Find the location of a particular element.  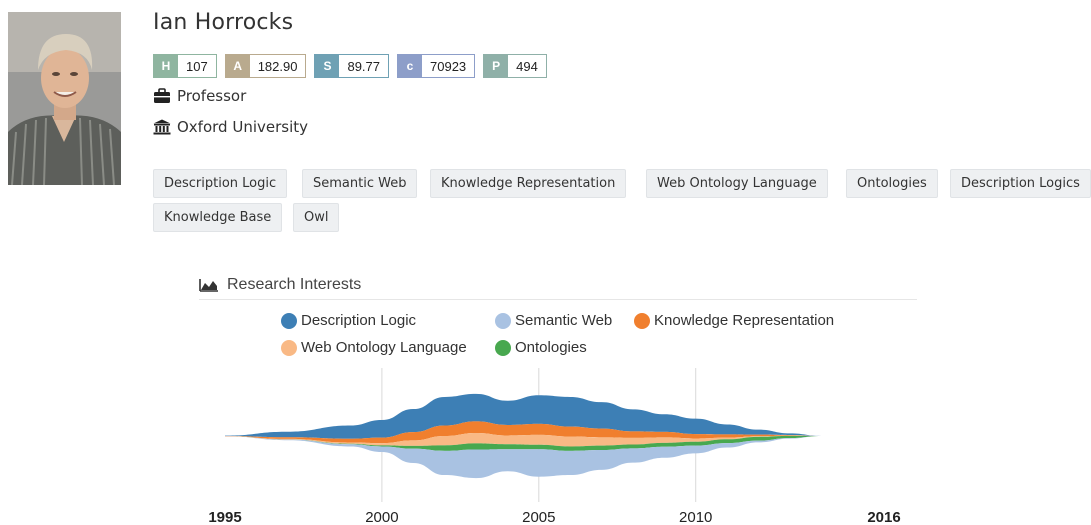

x-tick-label: 2016 is located at coordinates (883, 517).